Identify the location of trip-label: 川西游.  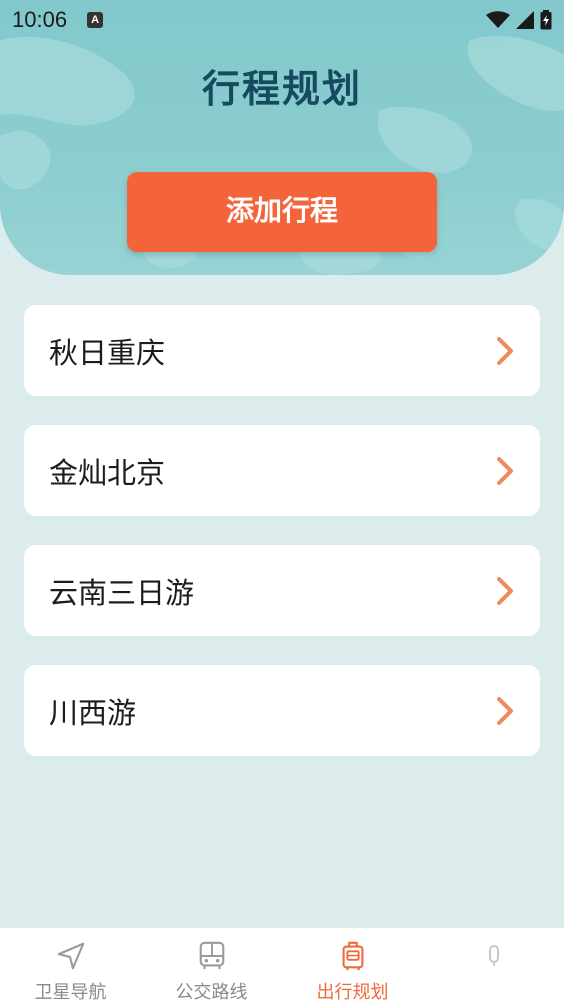
(93, 712).